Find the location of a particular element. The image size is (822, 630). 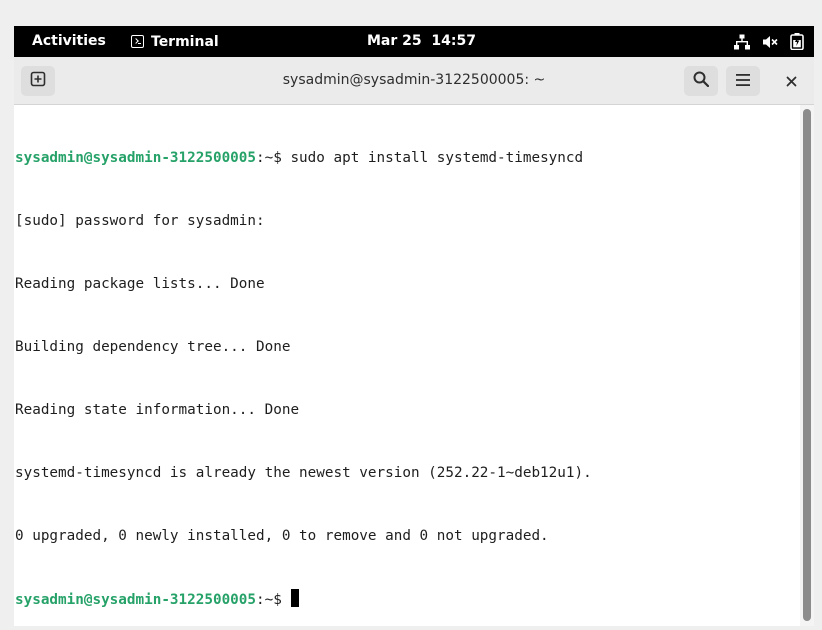

volume-muted-icon is located at coordinates (770, 42).